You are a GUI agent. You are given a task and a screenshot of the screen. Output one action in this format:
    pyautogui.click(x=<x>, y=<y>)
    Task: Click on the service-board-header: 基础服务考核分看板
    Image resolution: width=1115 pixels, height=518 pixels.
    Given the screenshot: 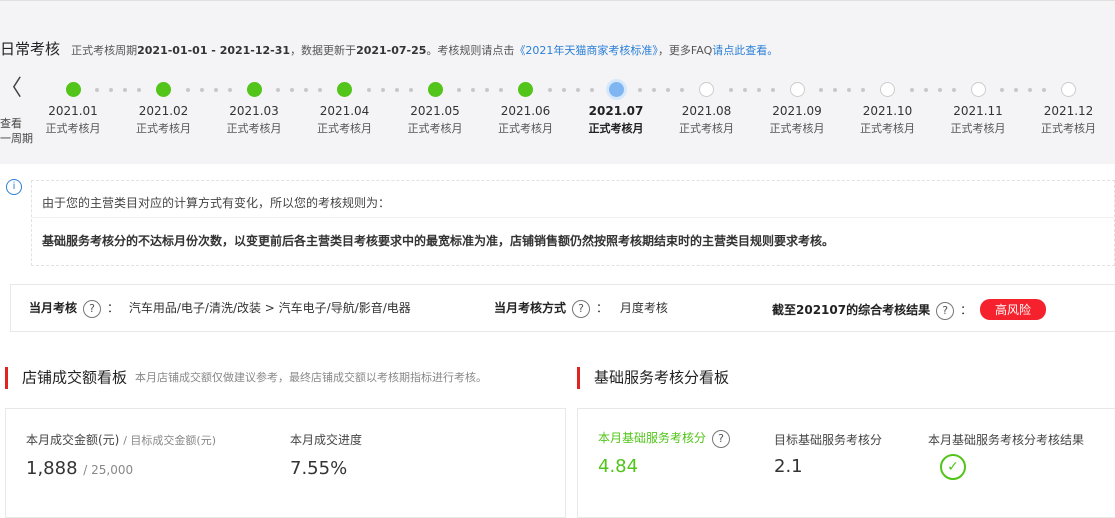 What is the action you would take?
    pyautogui.click(x=653, y=377)
    